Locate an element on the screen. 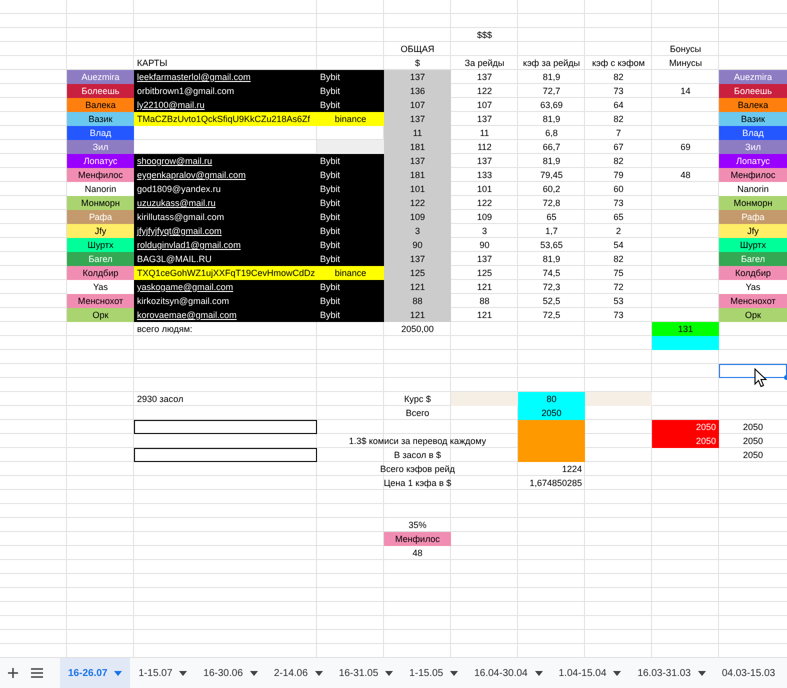 The height and width of the screenshot is (688, 787). email-link: yaskogame@gmail.com is located at coordinates (225, 287).